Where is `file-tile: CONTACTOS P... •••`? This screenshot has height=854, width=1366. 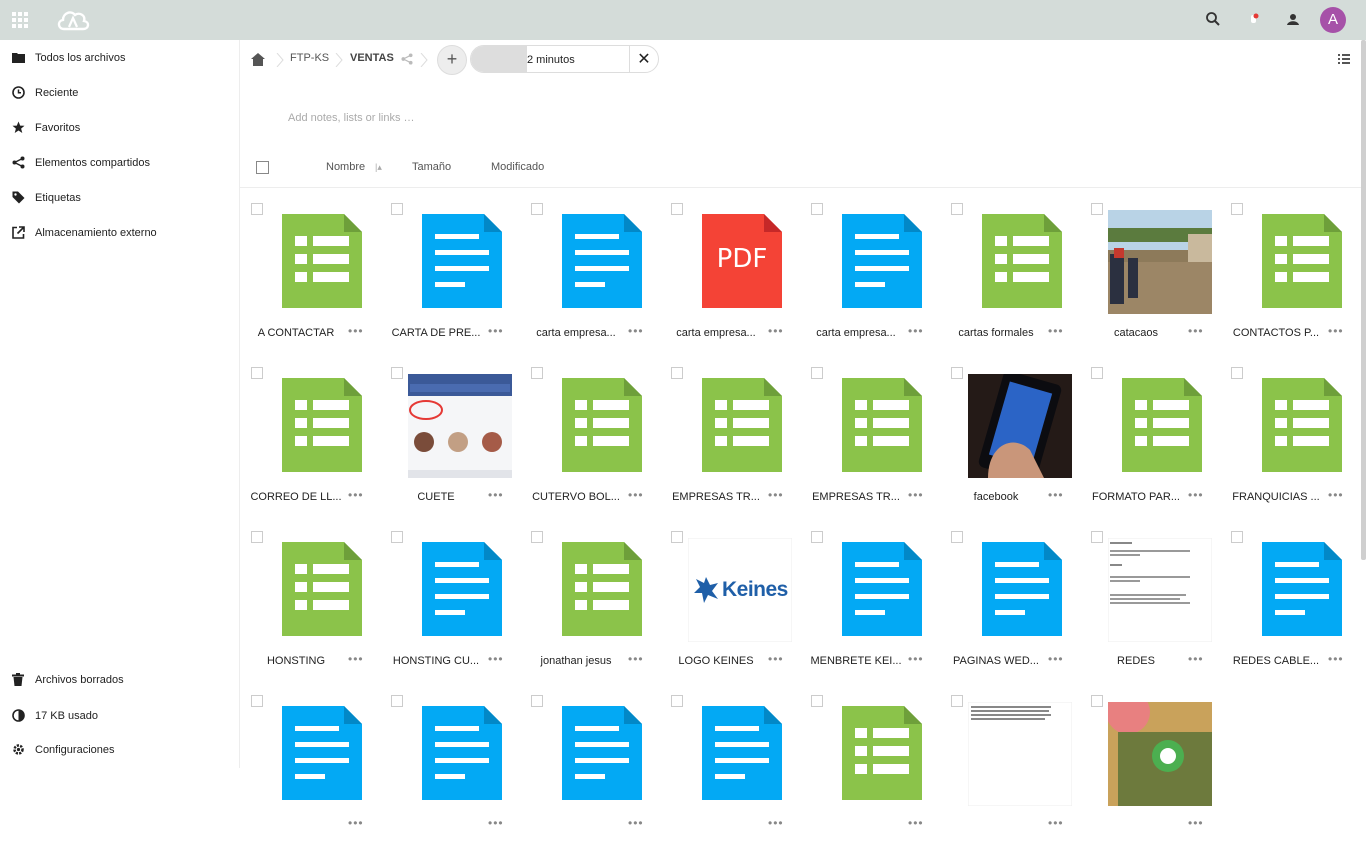 file-tile: CONTACTOS P... ••• is located at coordinates (1290, 280).